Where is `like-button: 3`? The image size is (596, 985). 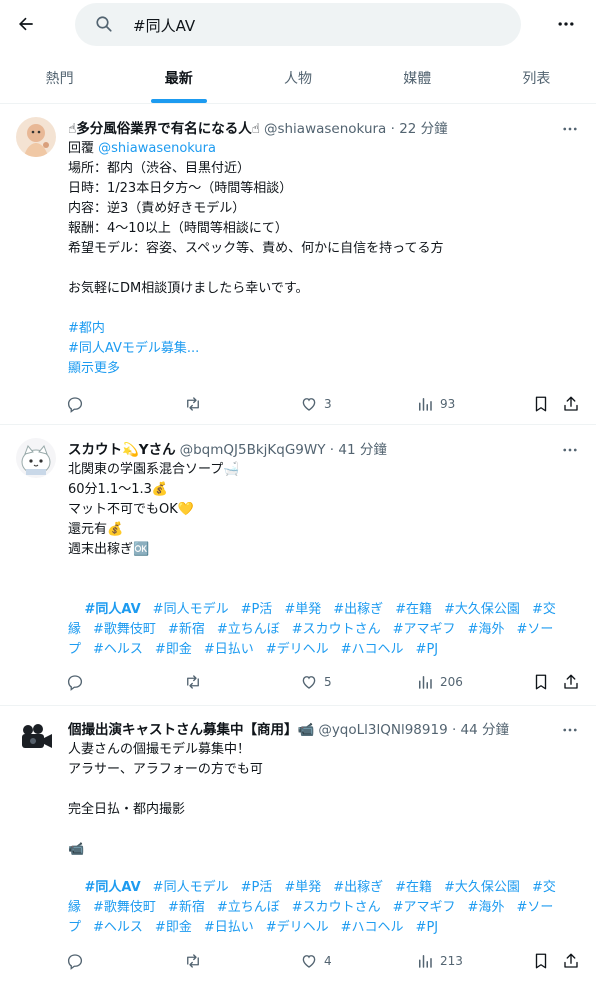
like-button: 3 is located at coordinates (316, 404).